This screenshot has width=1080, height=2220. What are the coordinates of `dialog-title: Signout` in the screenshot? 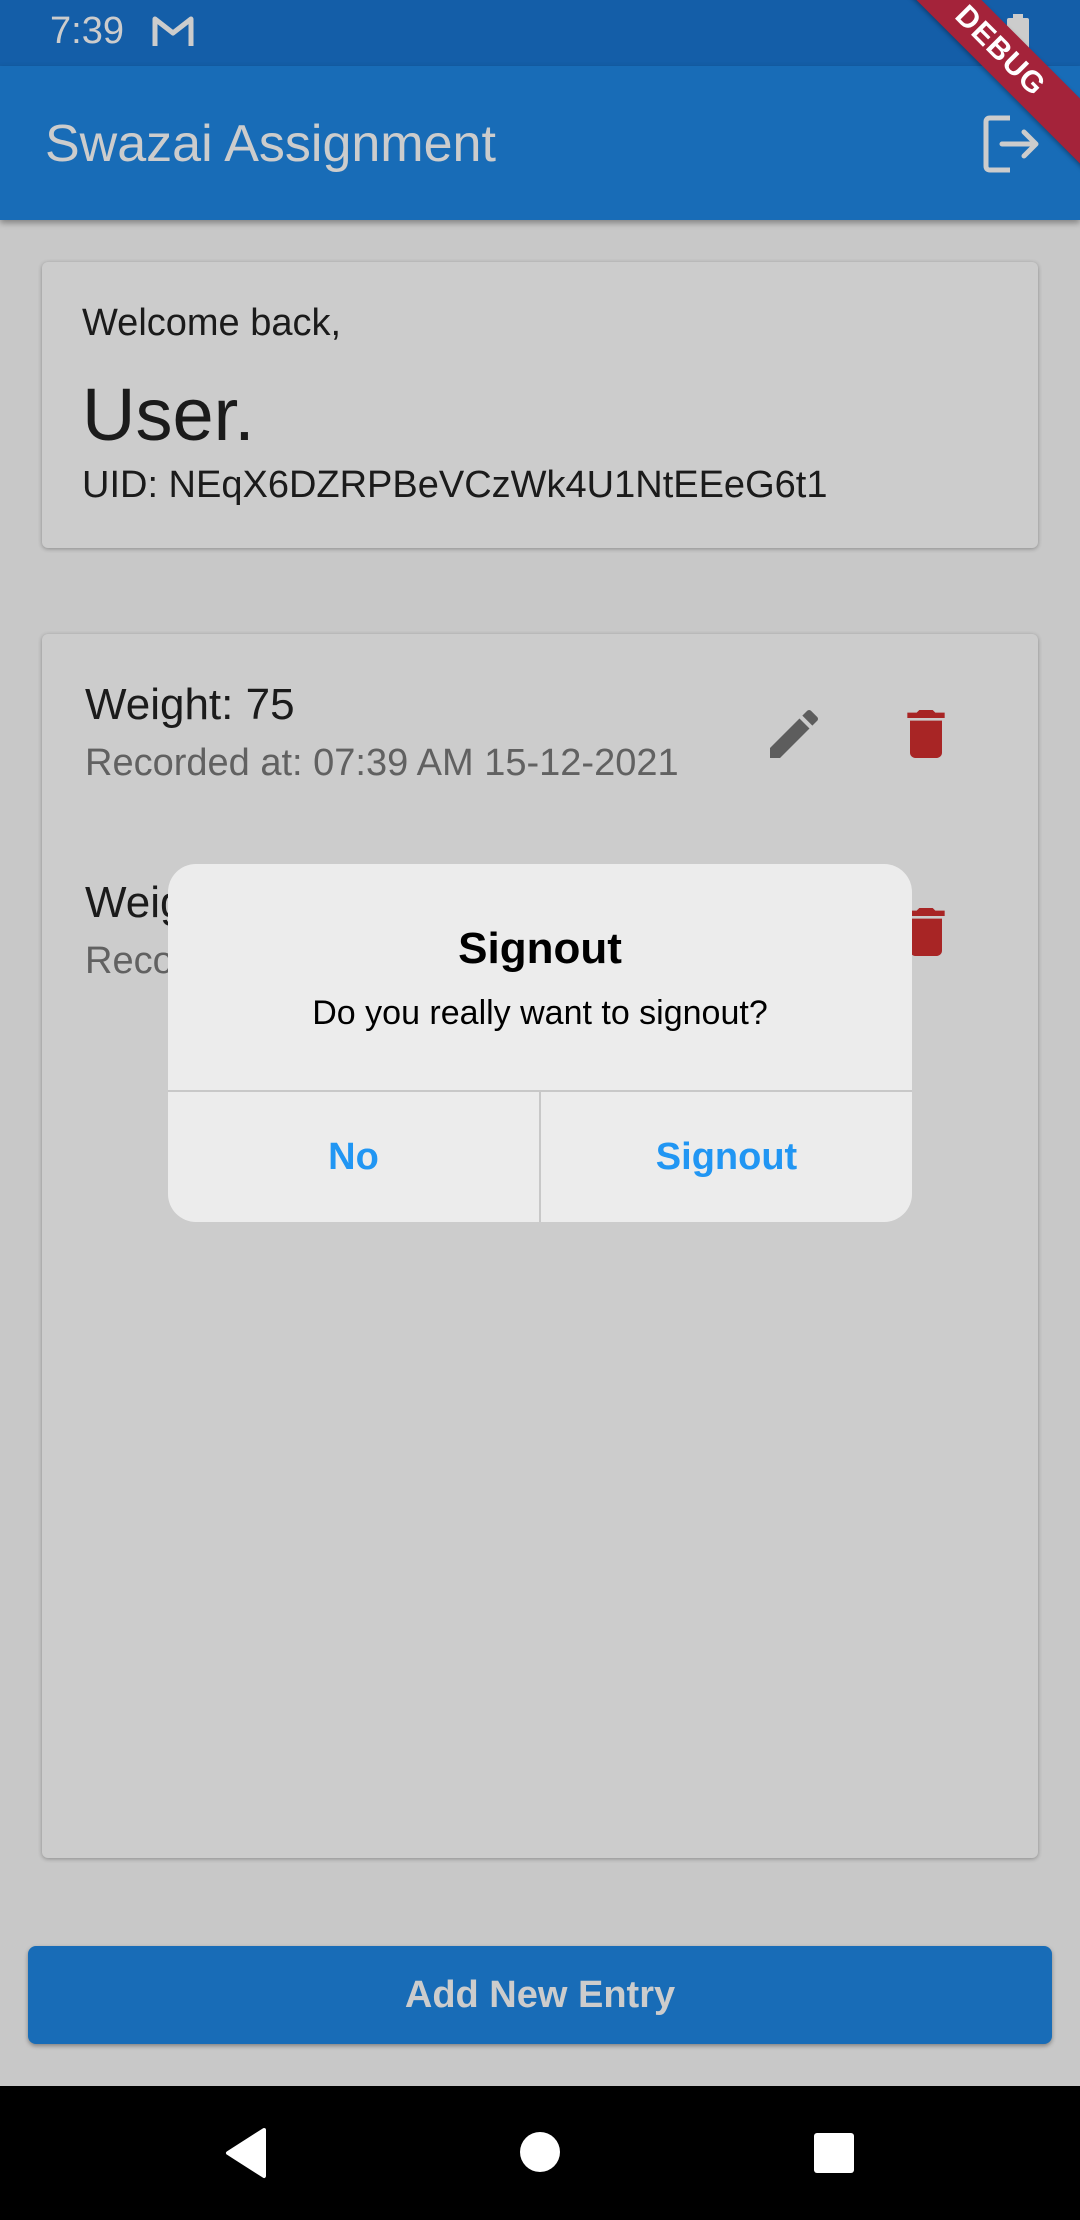 It's located at (540, 948).